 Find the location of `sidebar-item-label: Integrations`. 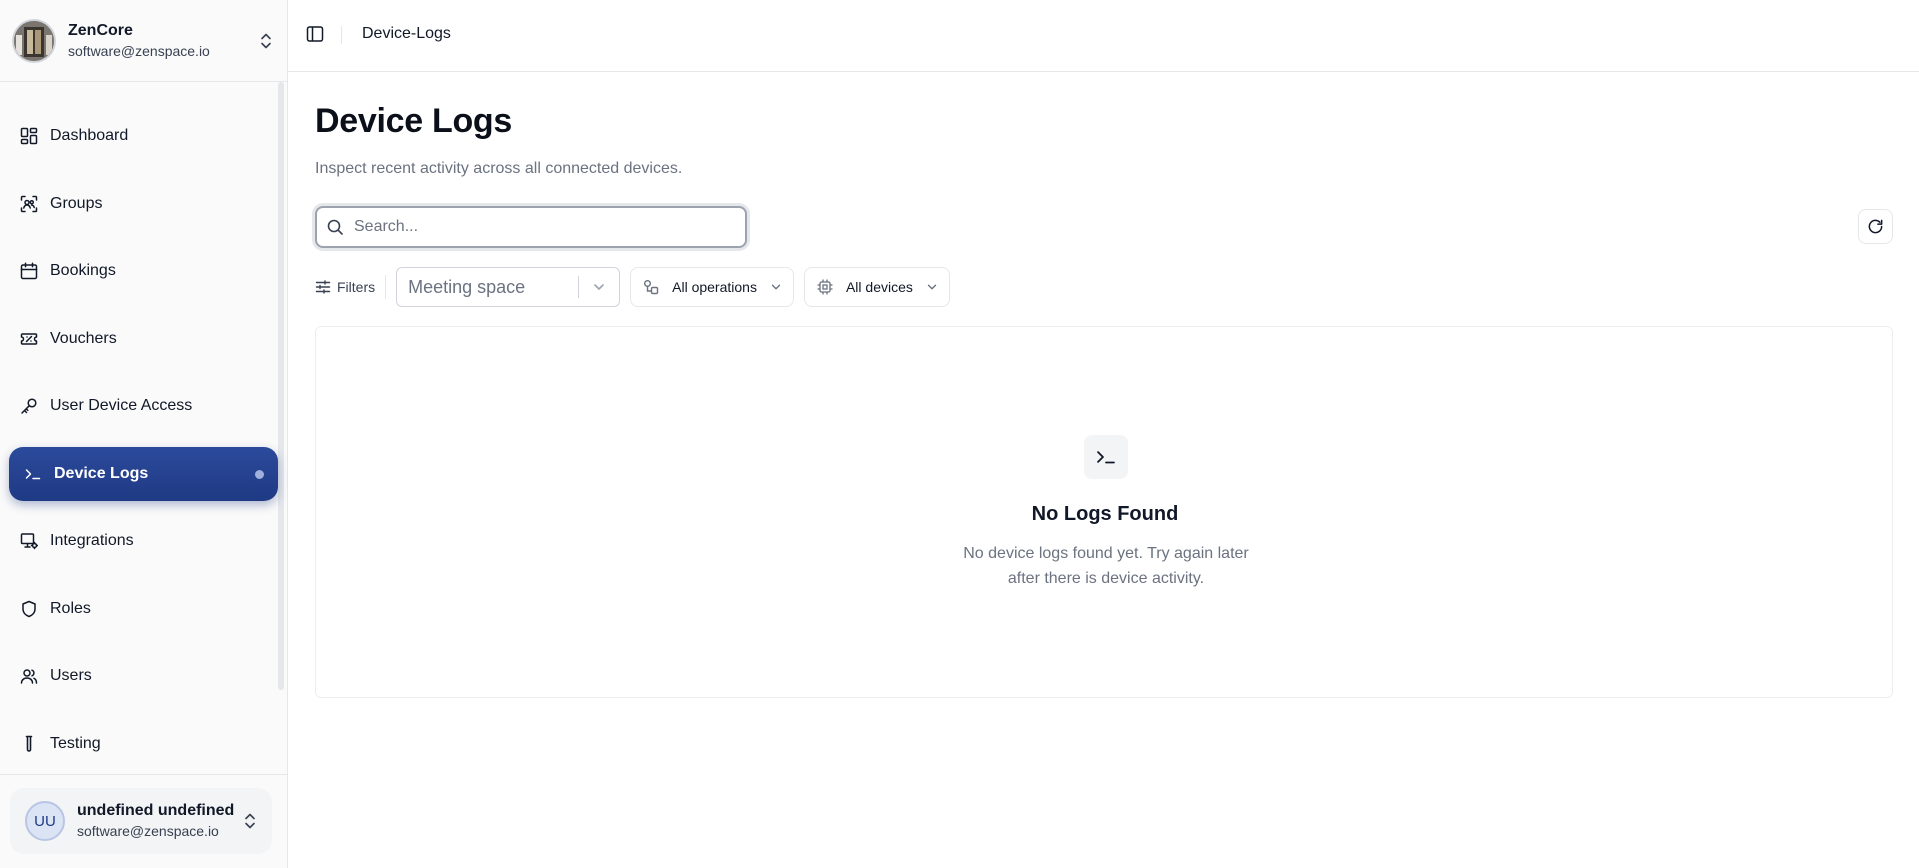

sidebar-item-label: Integrations is located at coordinates (92, 540).